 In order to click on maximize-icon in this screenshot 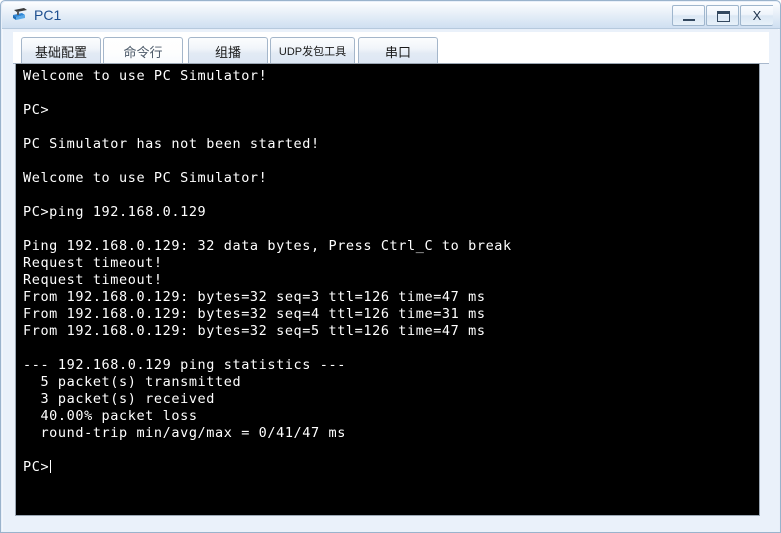, I will do `click(723, 16)`.